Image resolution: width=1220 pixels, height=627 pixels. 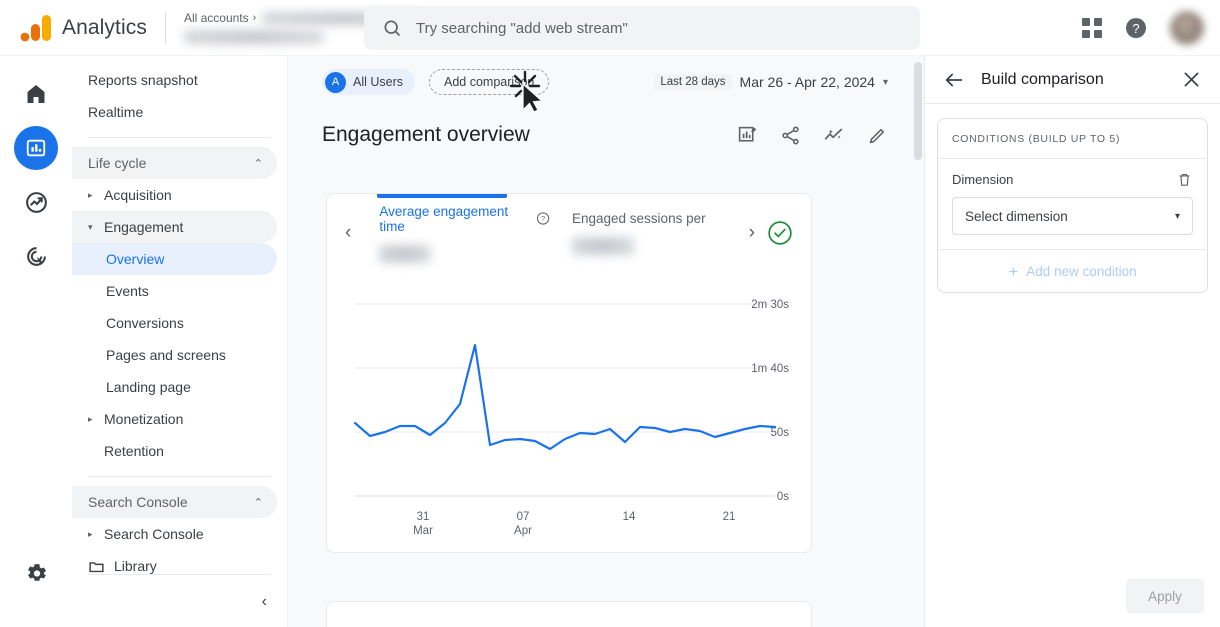 I want to click on help-icon: ?, so click(x=1136, y=28).